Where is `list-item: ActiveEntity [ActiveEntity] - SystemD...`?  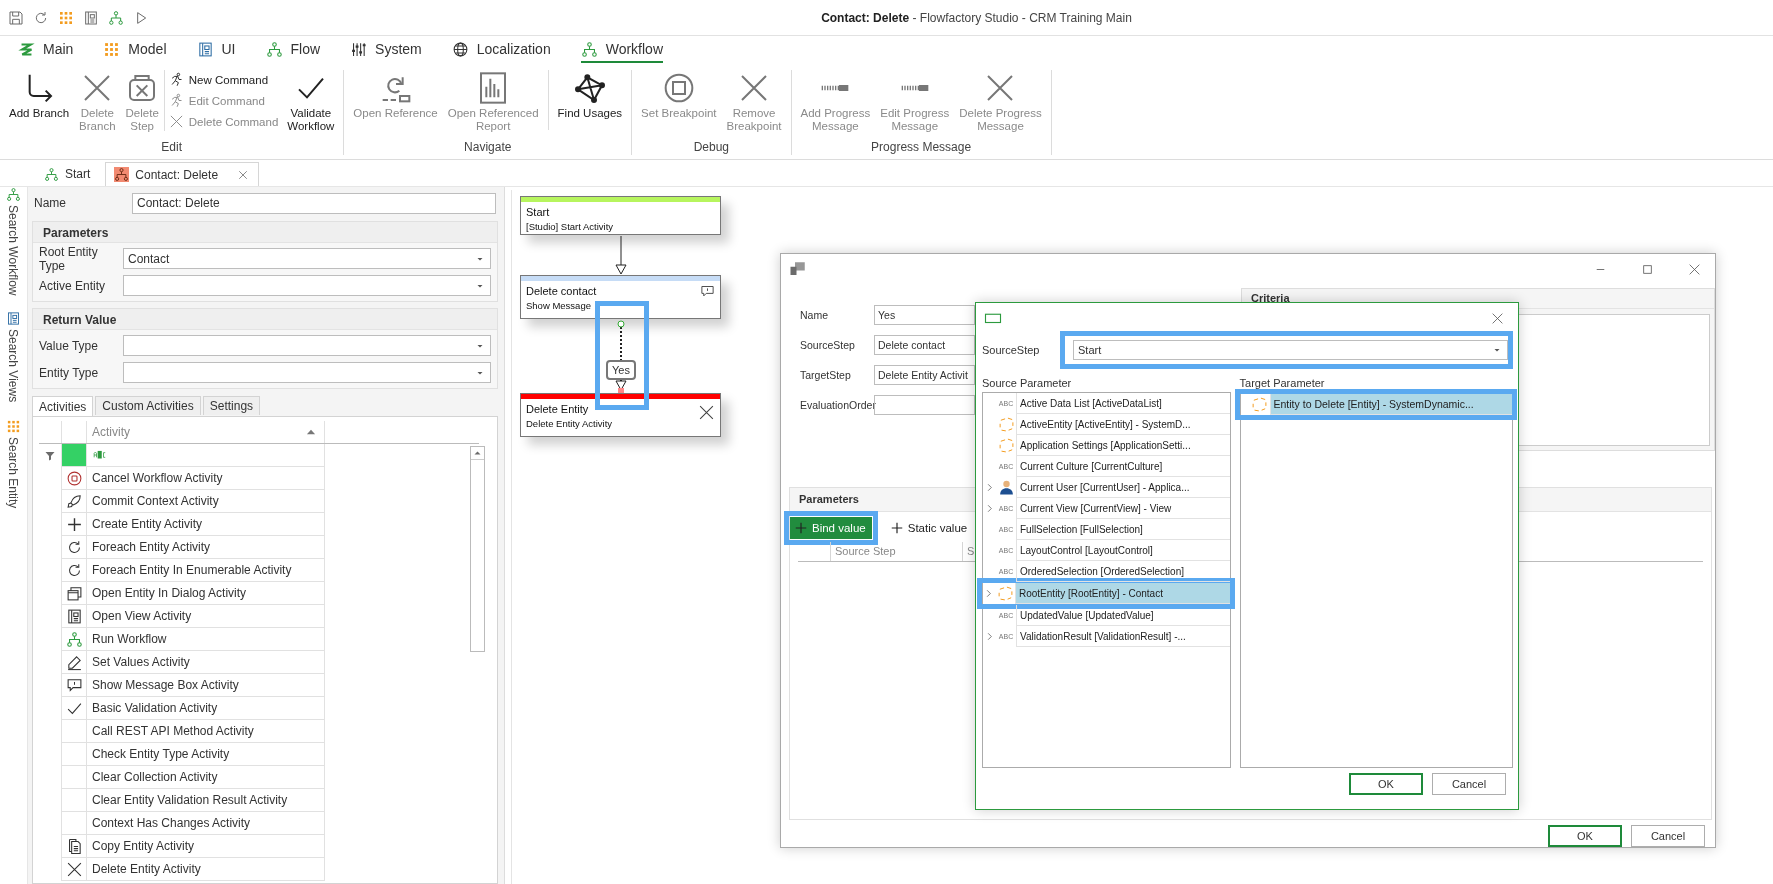
list-item: ActiveEntity [ActiveEntity] - SystemD... is located at coordinates (1106, 424).